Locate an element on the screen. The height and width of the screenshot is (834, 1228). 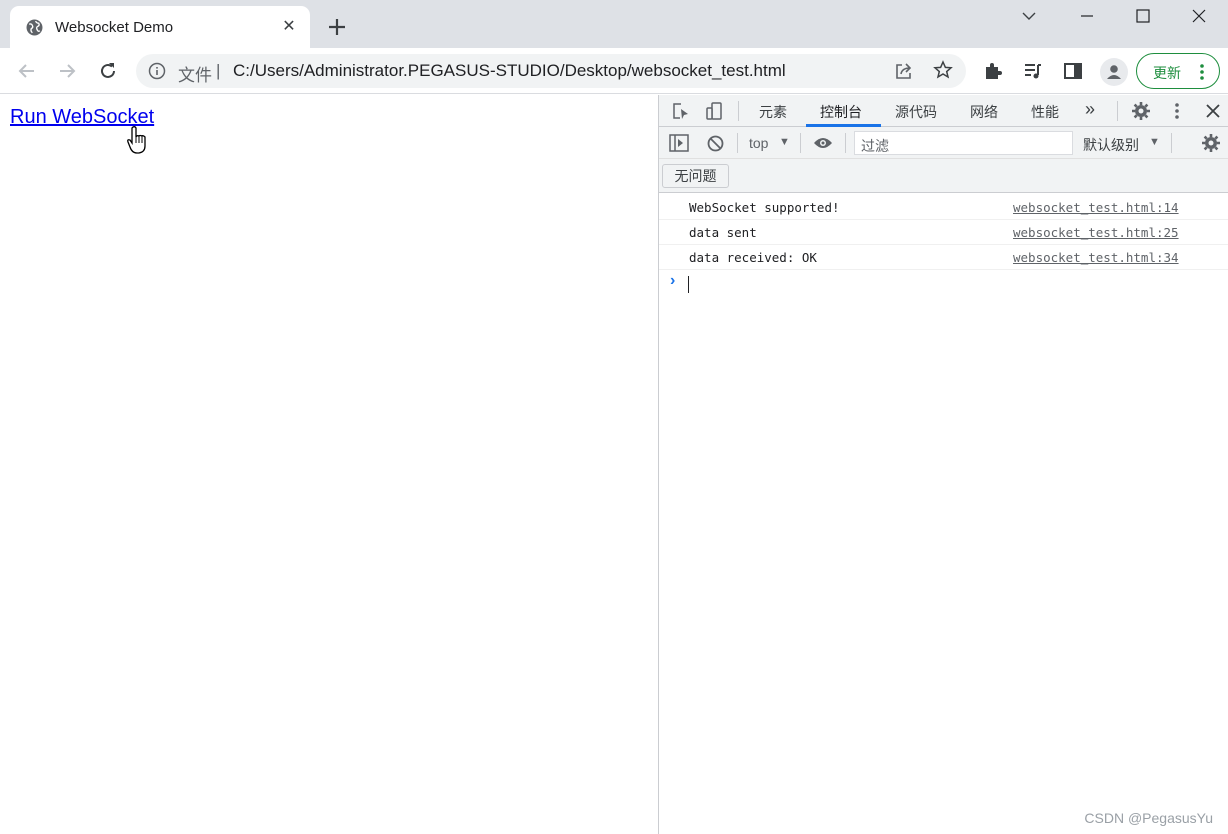
message-text: data sent is located at coordinates (723, 232).